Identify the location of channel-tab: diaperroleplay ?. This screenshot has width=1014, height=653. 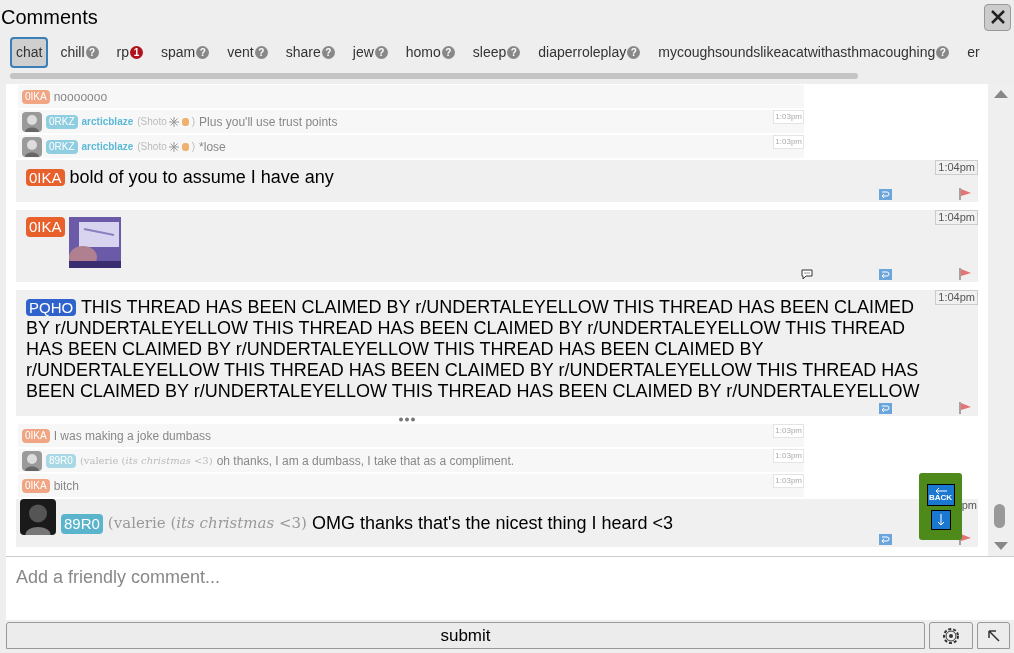
(589, 52).